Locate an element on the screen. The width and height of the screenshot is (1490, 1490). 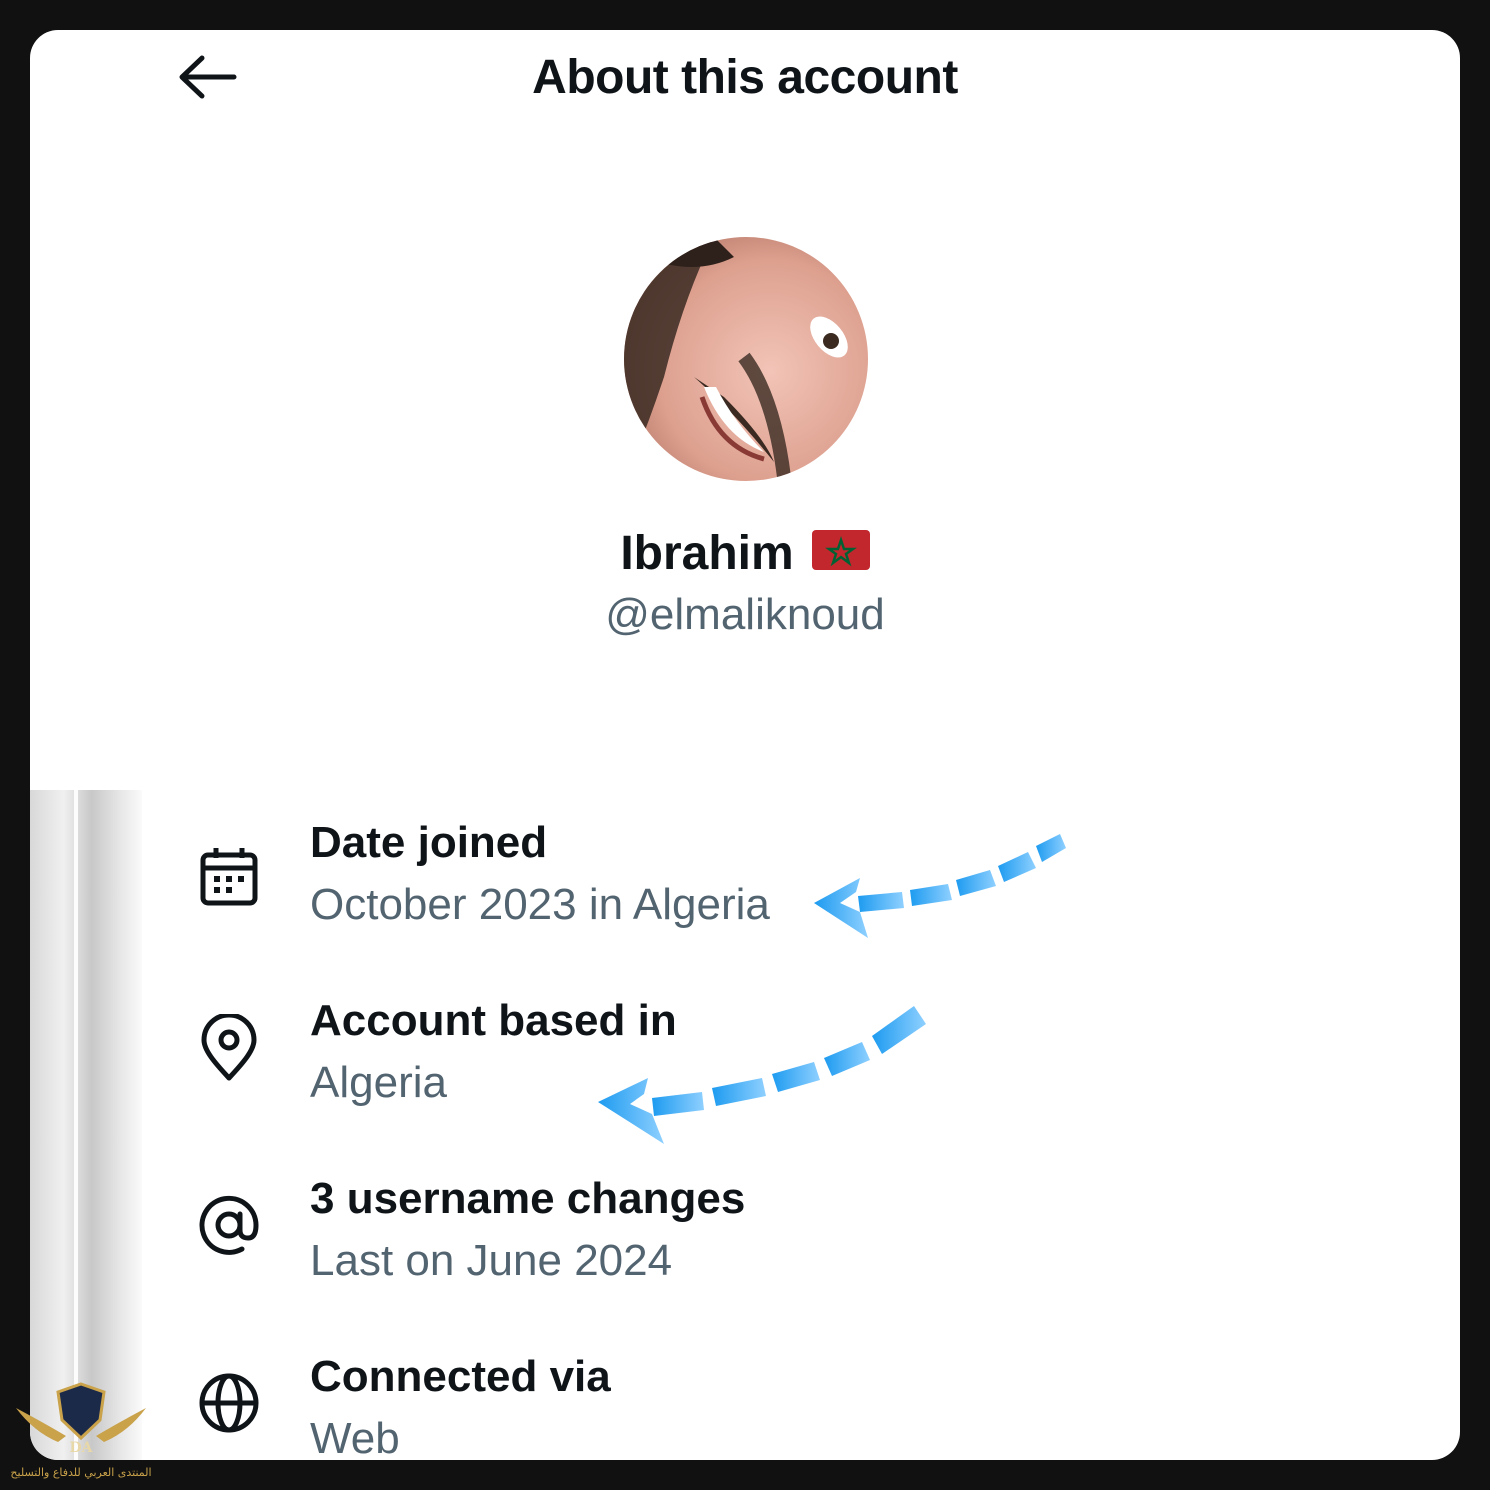
at-sign-icon is located at coordinates (229, 1225).